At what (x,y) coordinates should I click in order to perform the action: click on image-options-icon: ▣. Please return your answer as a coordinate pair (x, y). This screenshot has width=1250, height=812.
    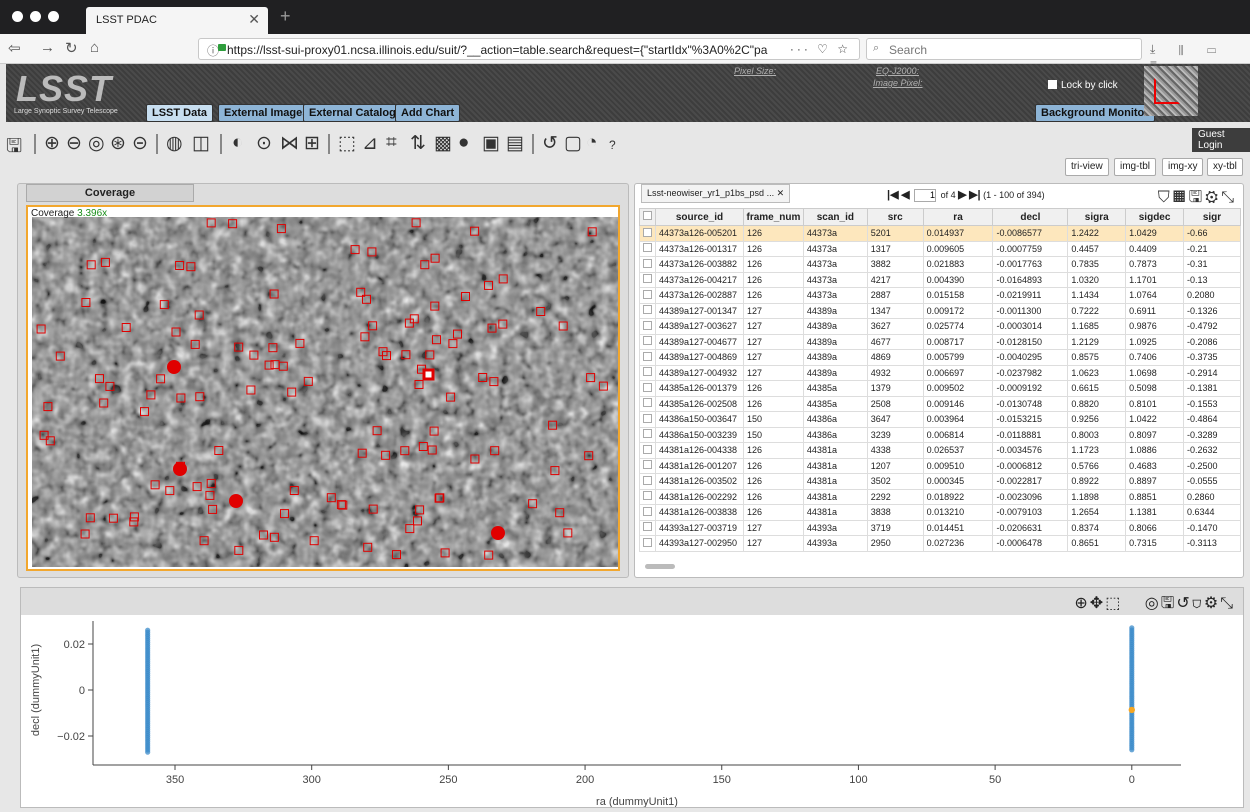
    Looking at the image, I should click on (491, 143).